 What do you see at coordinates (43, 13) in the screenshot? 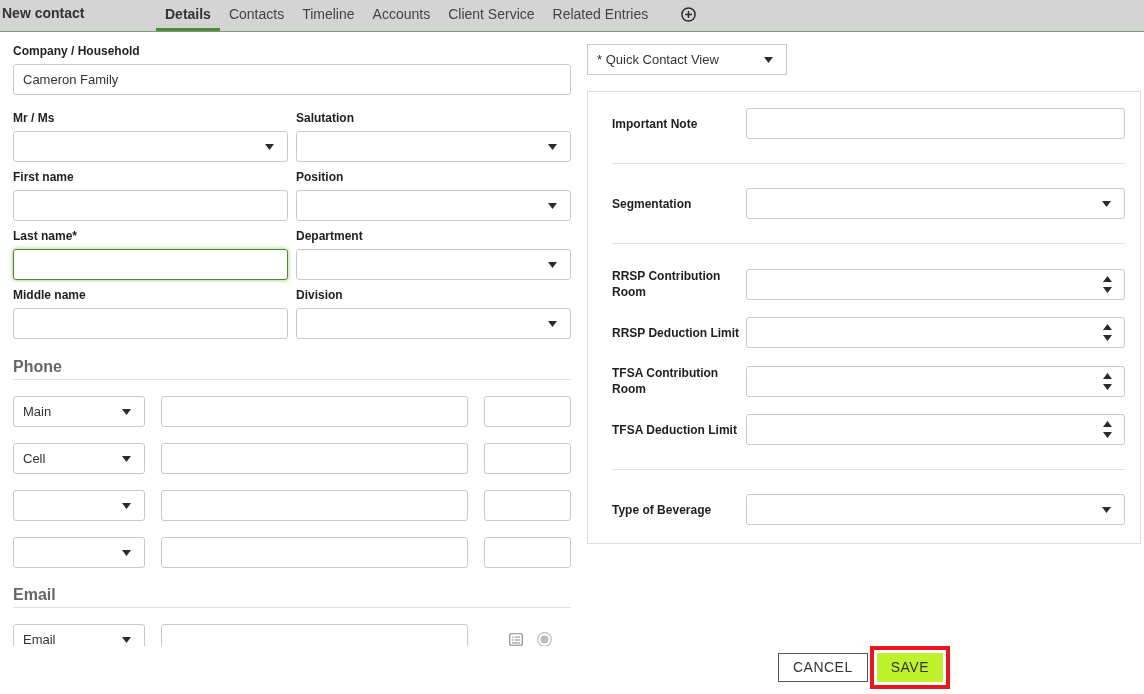
I see `page-title: New contact` at bounding box center [43, 13].